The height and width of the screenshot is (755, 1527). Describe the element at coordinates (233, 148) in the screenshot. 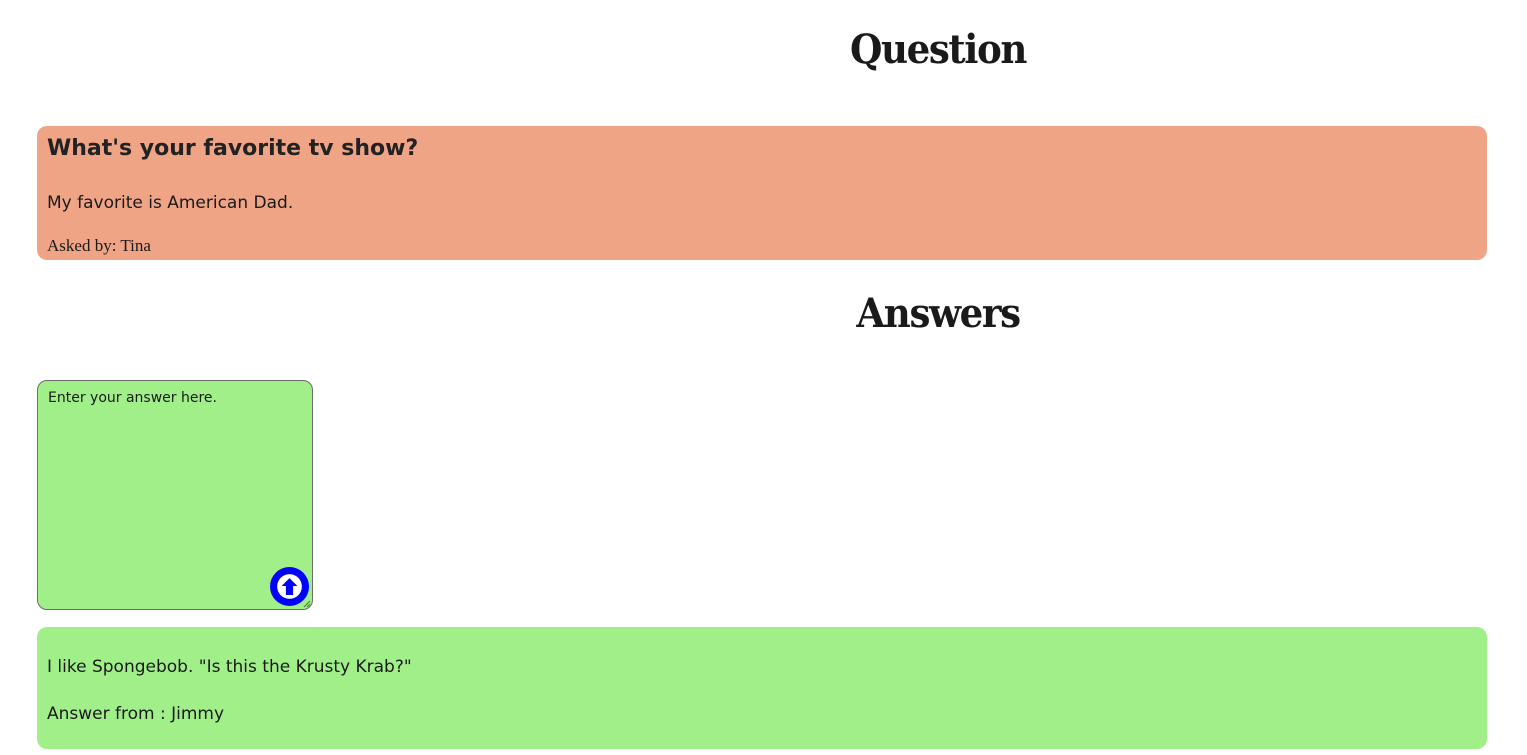

I see `question-title: What's your favorite tv show?` at that location.